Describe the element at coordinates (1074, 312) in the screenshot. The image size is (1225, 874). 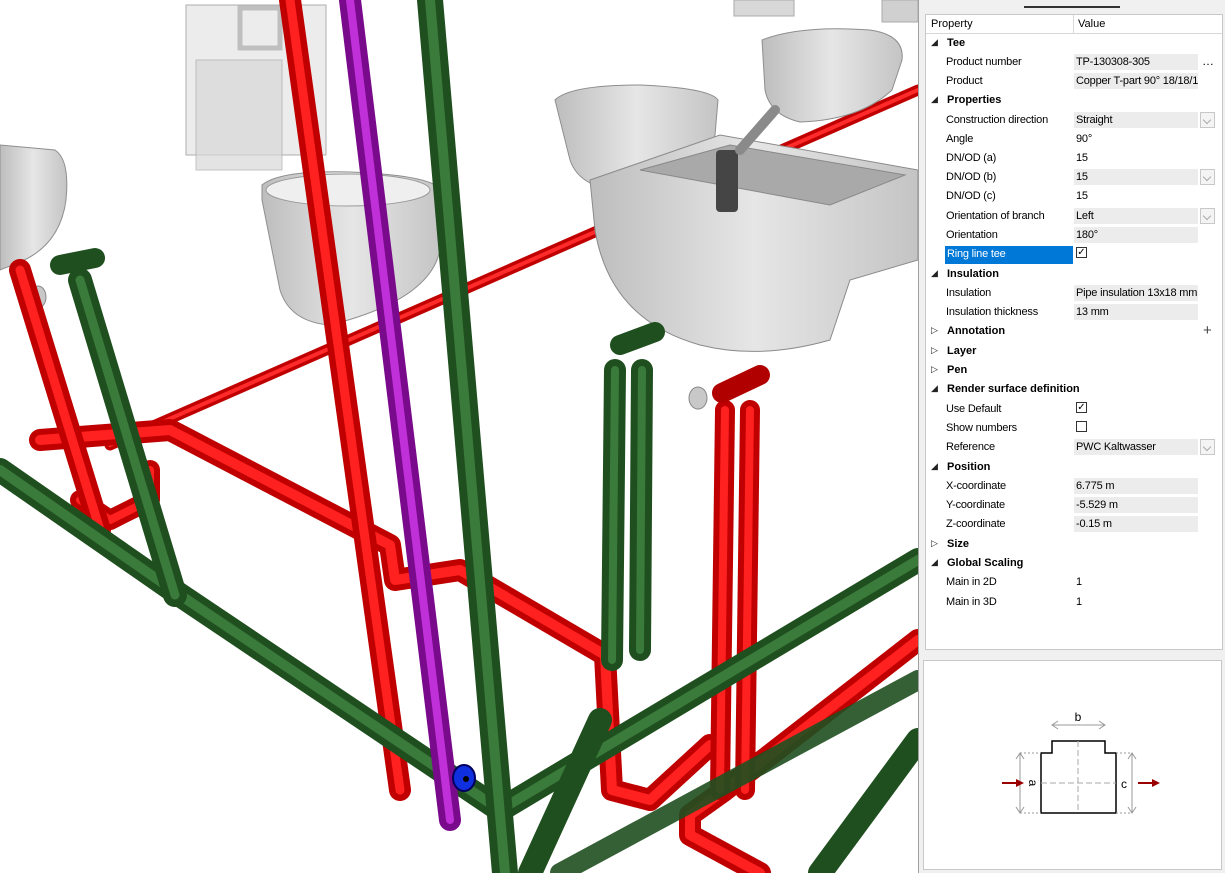
I see `row-insulation-thickness: Insulation thickness 13 mm` at that location.